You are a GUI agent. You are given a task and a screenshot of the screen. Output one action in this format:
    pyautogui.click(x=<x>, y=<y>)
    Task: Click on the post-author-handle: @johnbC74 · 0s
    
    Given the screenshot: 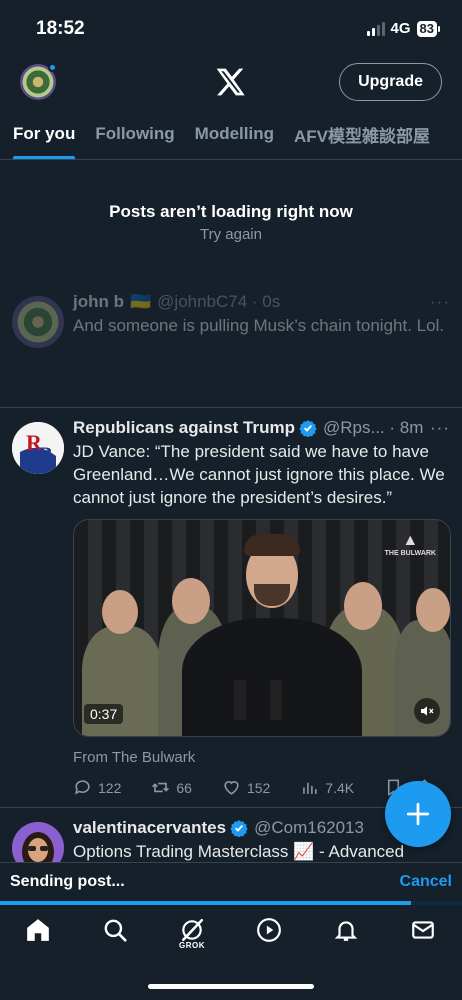 What is the action you would take?
    pyautogui.click(x=219, y=301)
    